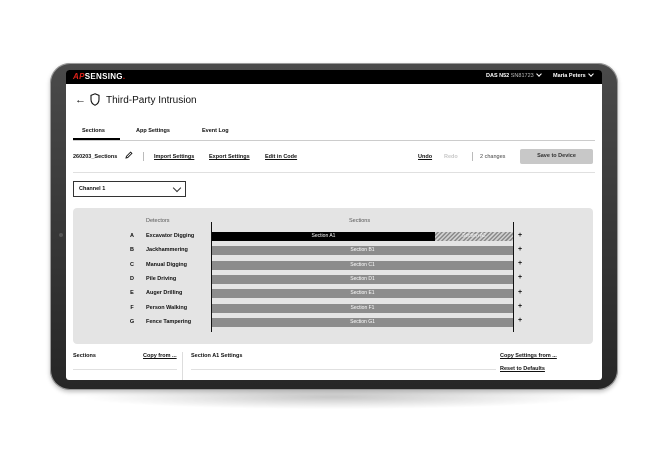 The height and width of the screenshot is (460, 668). Describe the element at coordinates (125, 369) in the screenshot. I see `sections-list-divider` at that location.